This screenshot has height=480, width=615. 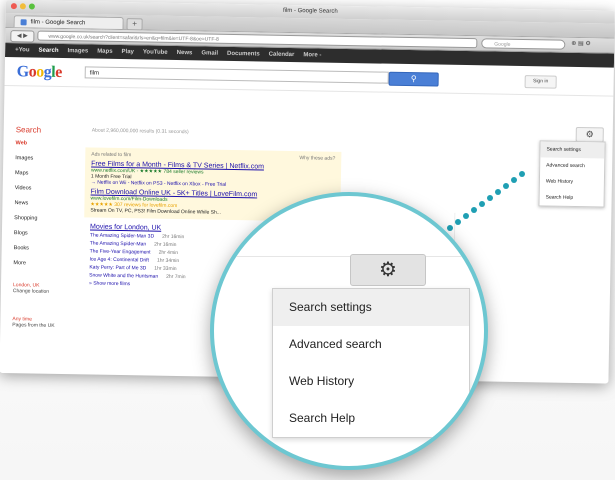 I want to click on settings-gear-button-zoomed: ⚙, so click(x=388, y=270).